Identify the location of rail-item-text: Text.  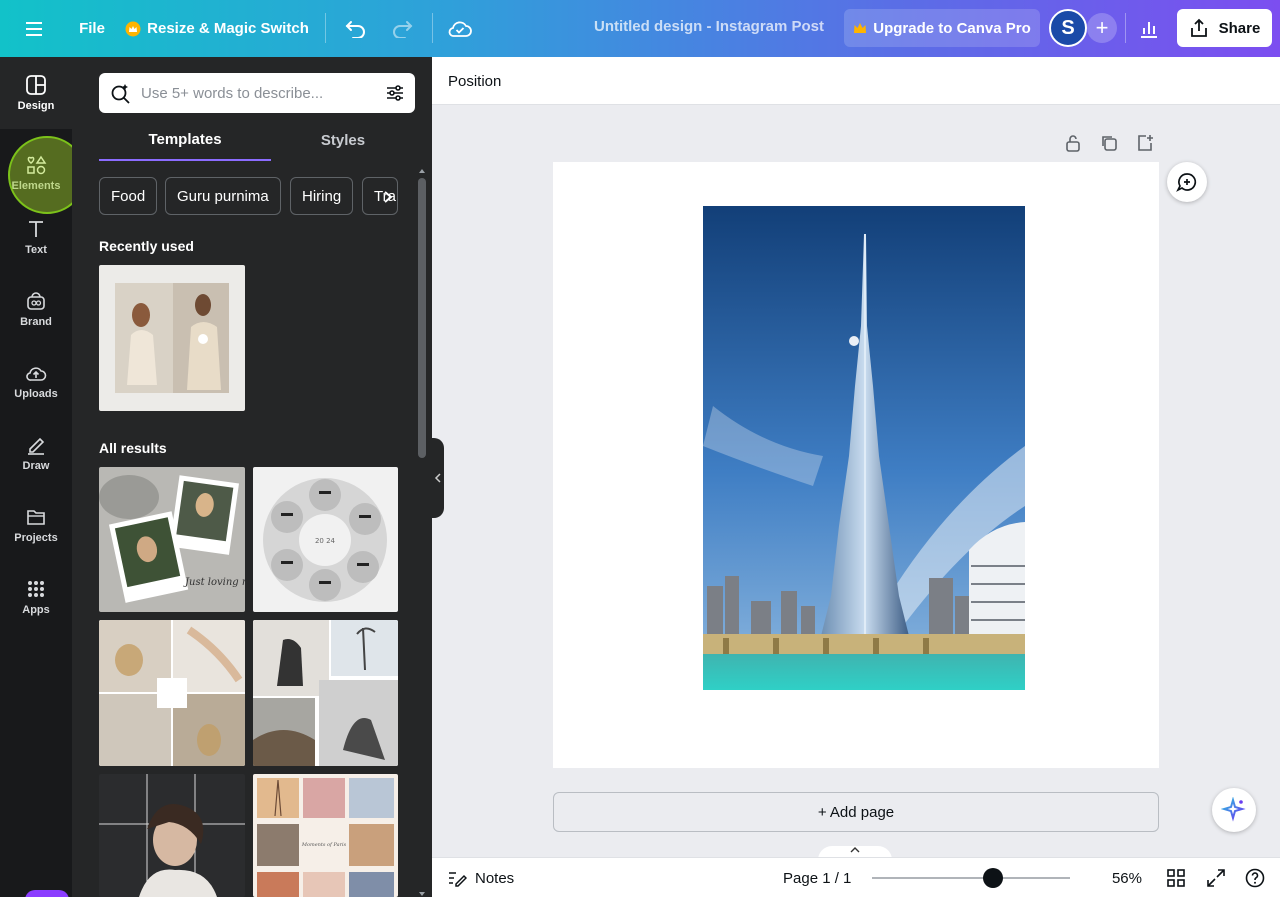
(36, 237).